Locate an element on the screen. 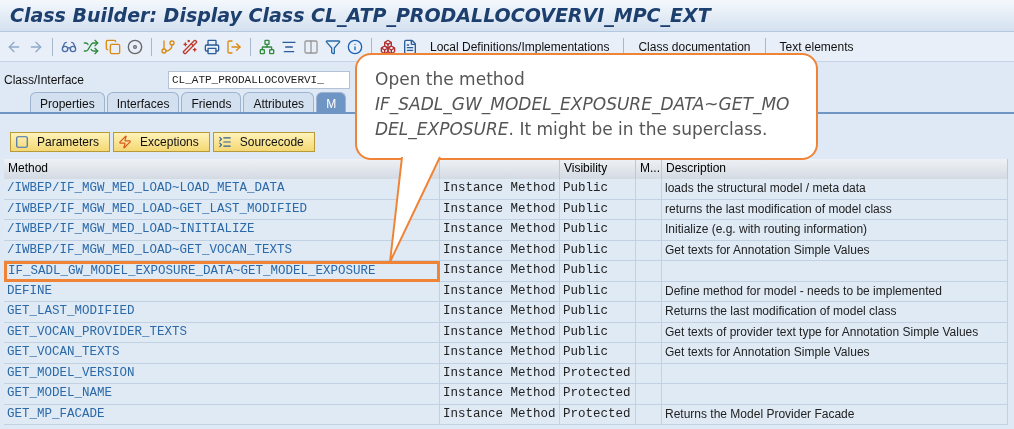 The height and width of the screenshot is (429, 1014). lightning-icon is located at coordinates (125, 142).